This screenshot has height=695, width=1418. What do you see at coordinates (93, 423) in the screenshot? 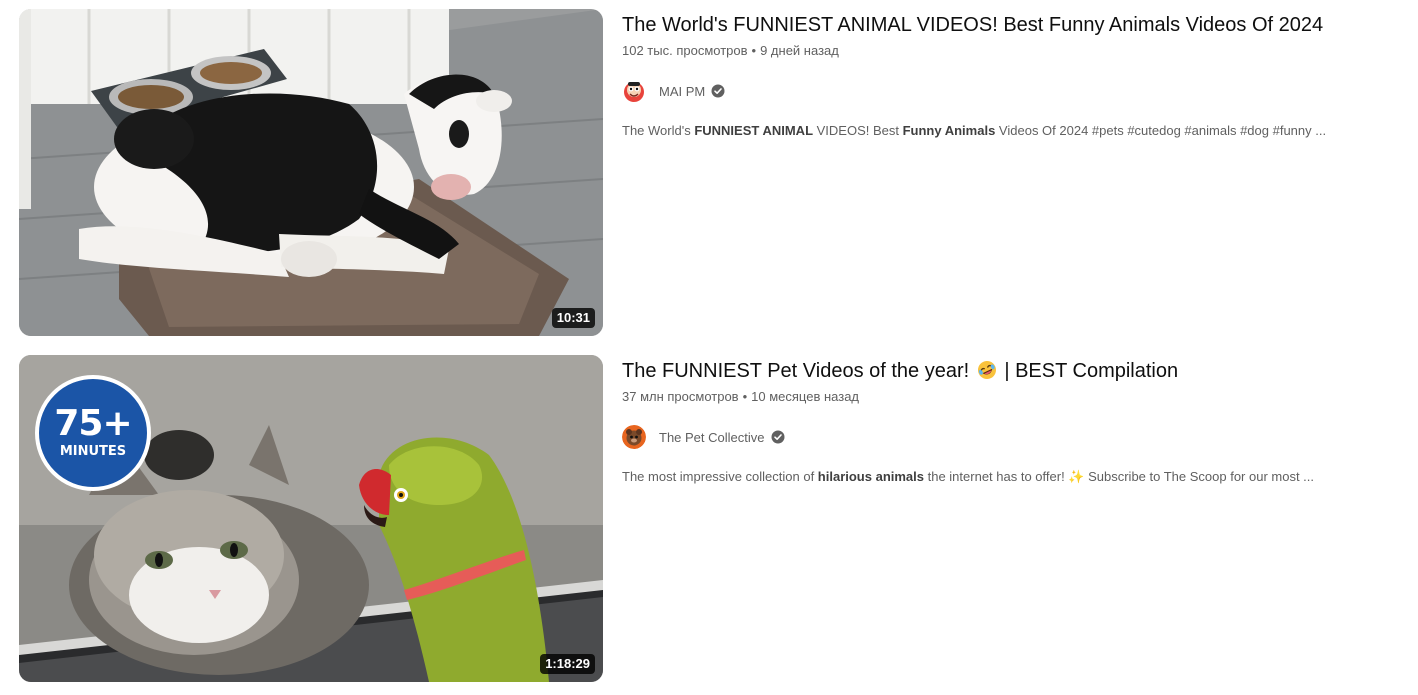
I see `badge-number: 75+` at bounding box center [93, 423].